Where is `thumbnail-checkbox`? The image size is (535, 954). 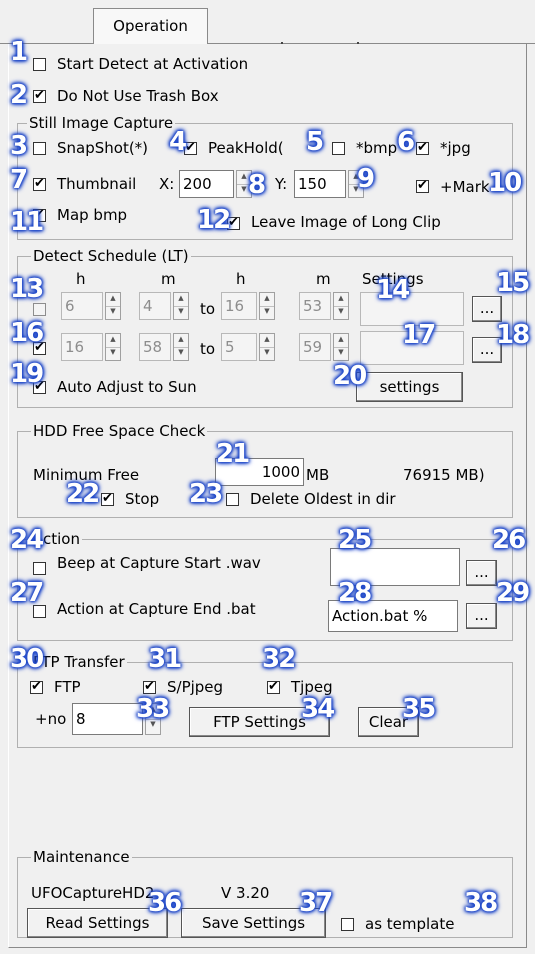 thumbnail-checkbox is located at coordinates (39, 184).